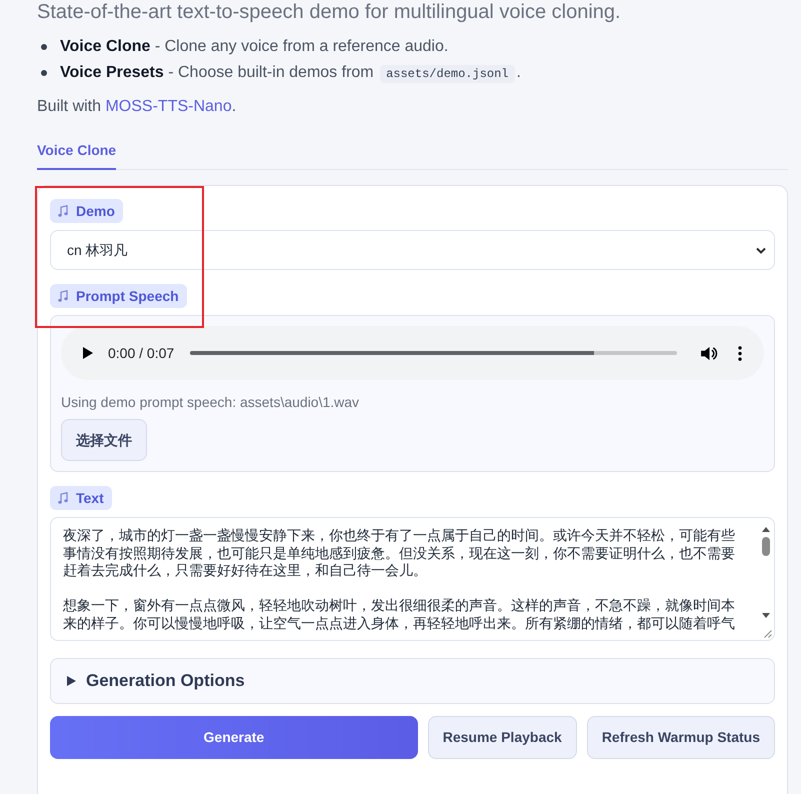 The height and width of the screenshot is (794, 801). Describe the element at coordinates (447, 74) in the screenshot. I see `code-snippet: assets/demo.jsonl` at that location.